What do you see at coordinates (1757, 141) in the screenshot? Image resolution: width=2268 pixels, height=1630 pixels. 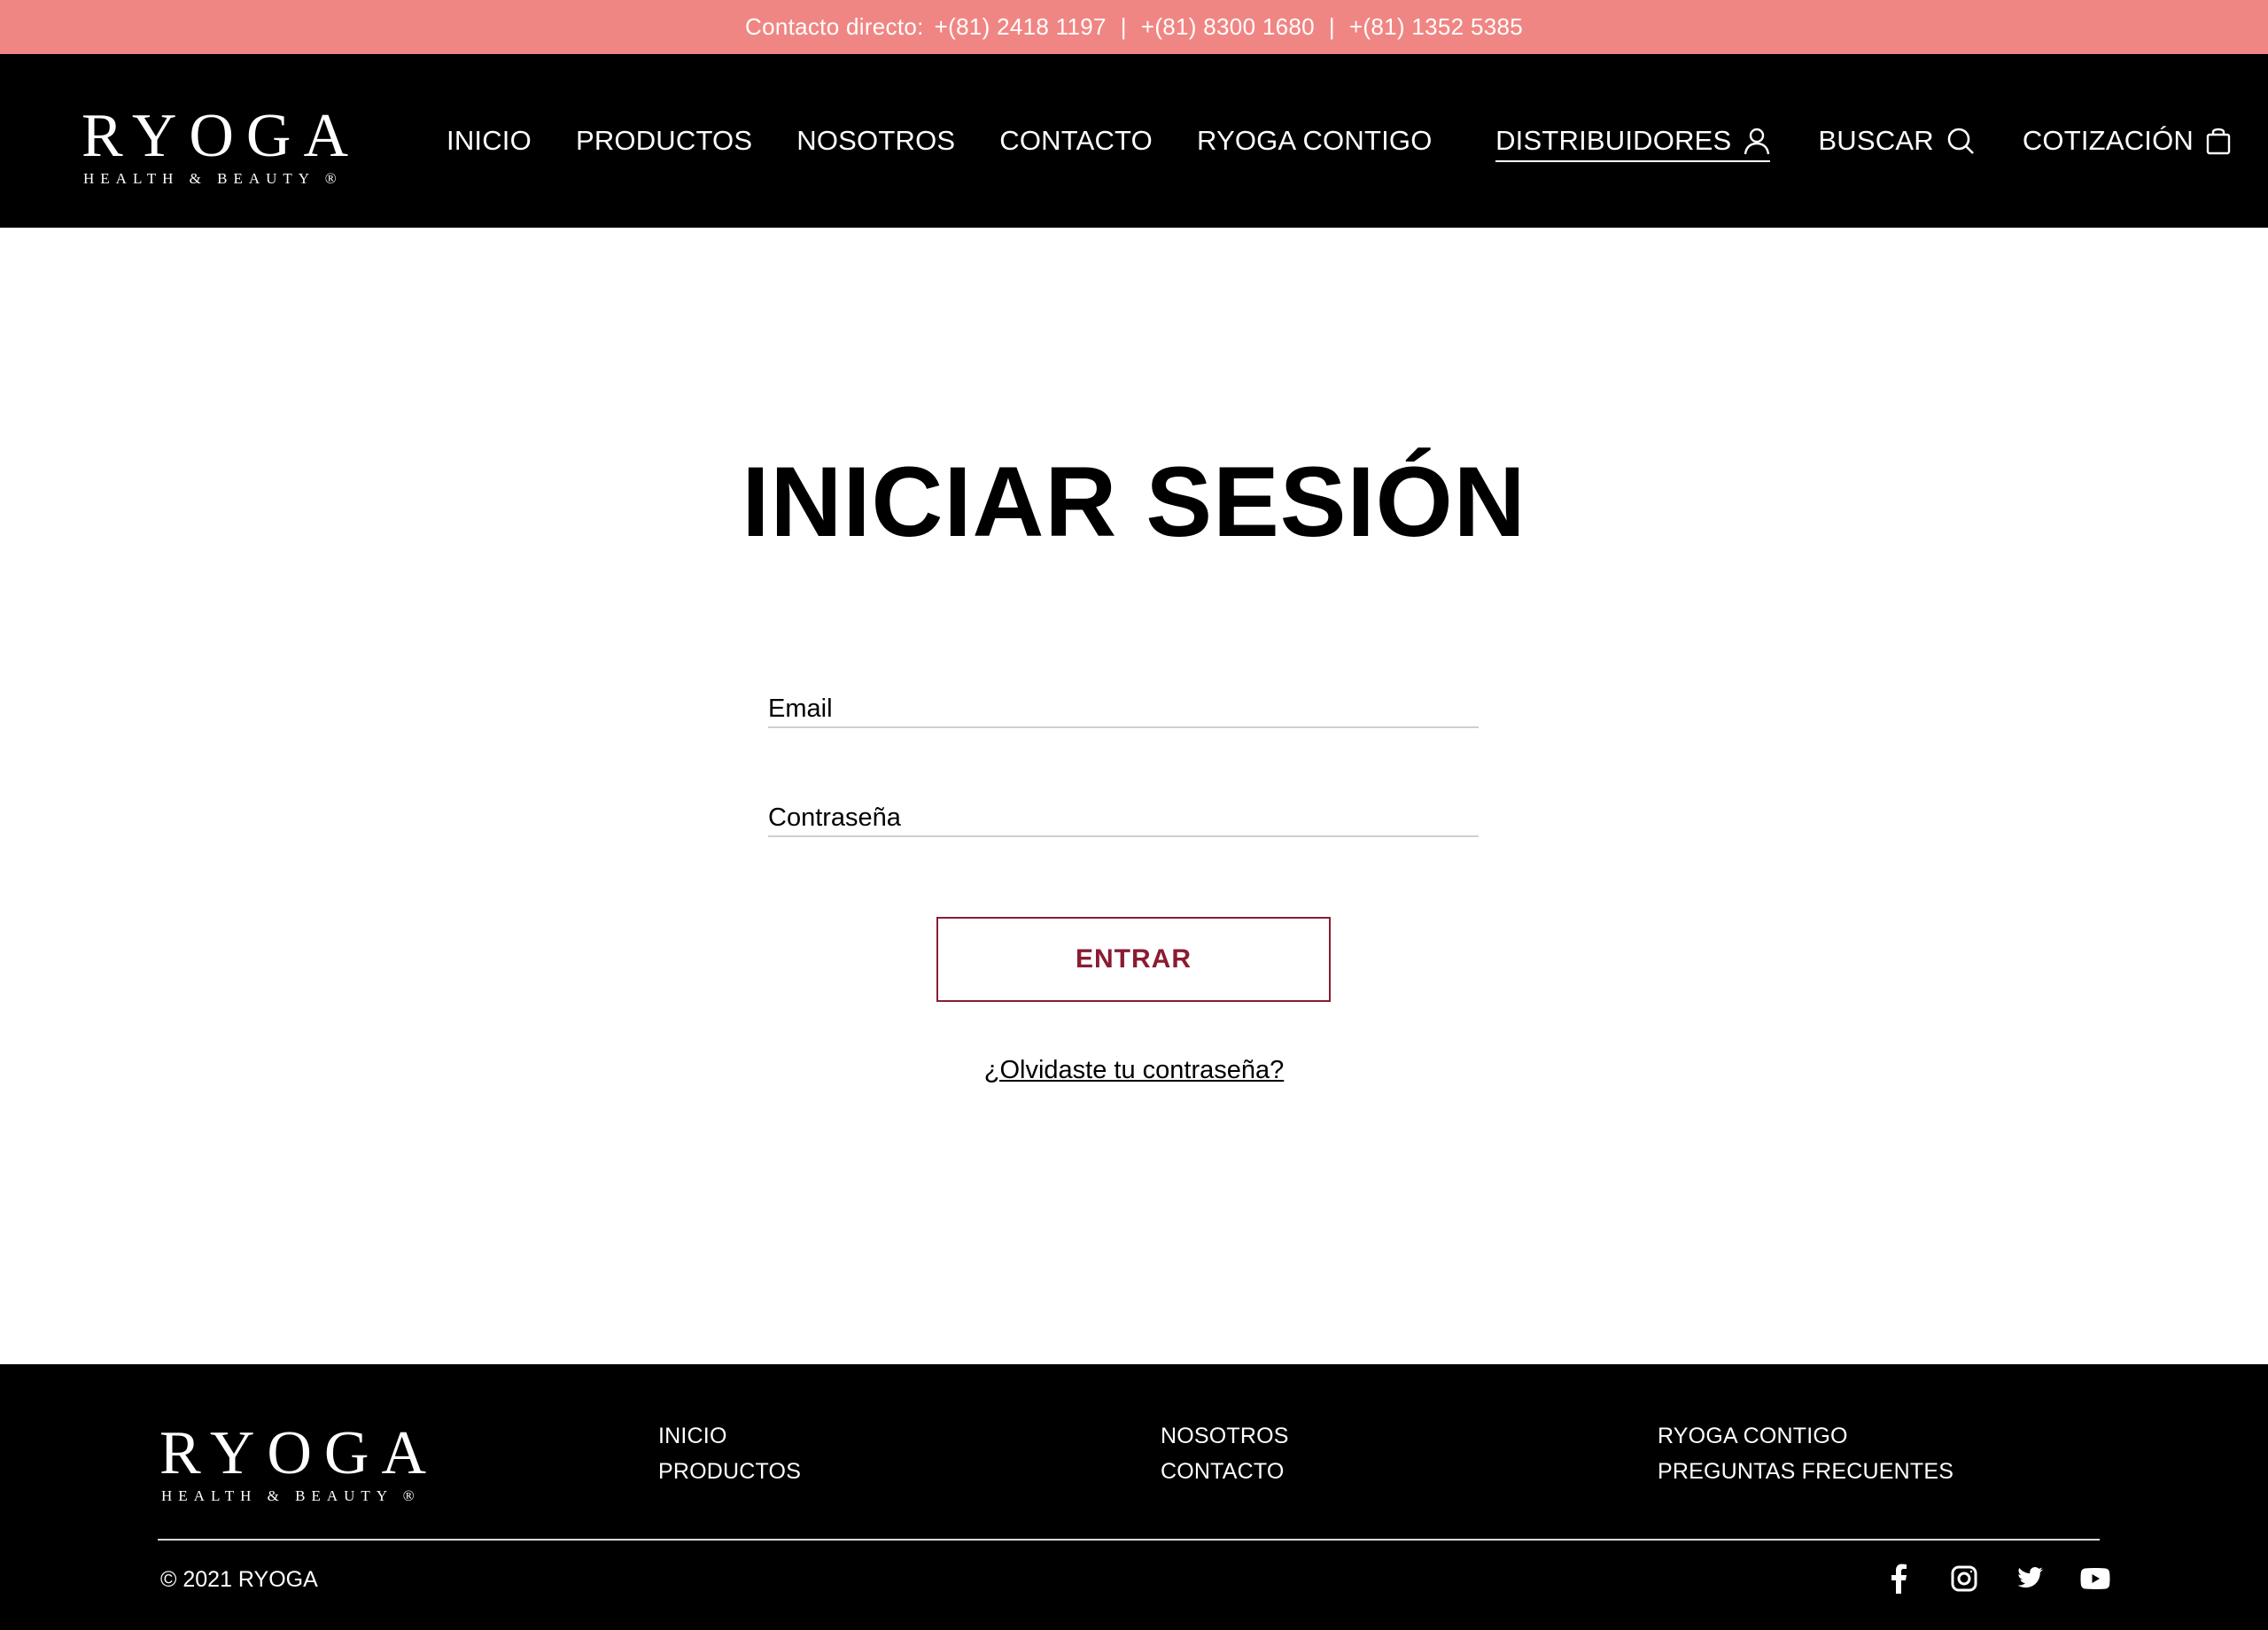 I see `user-icon` at bounding box center [1757, 141].